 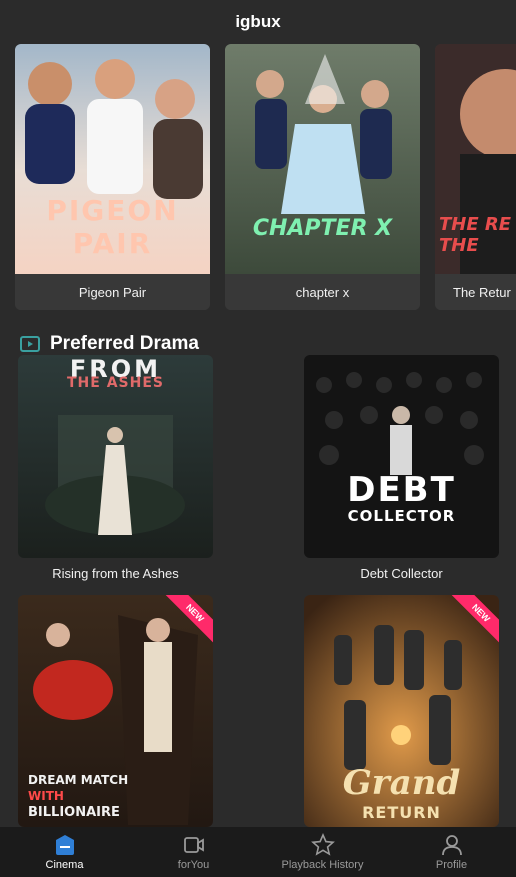 I want to click on nav-label: forYou, so click(x=193, y=865).